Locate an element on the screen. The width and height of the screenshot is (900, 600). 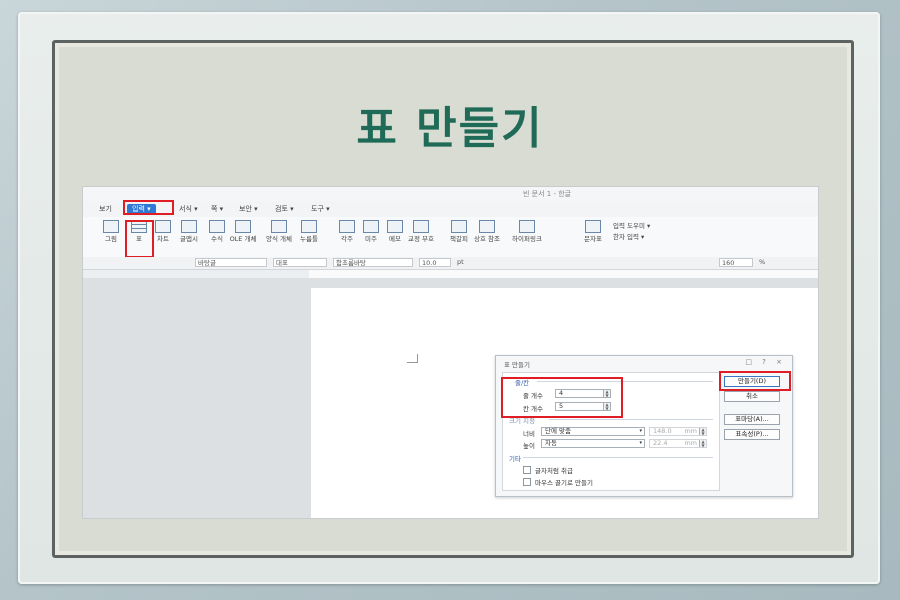
ribbon-form-button: 양식 개체 is located at coordinates (279, 231).